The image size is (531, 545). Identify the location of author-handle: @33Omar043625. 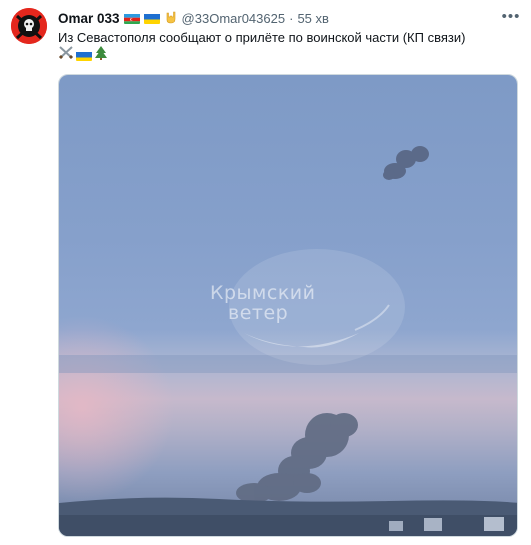
(234, 18).